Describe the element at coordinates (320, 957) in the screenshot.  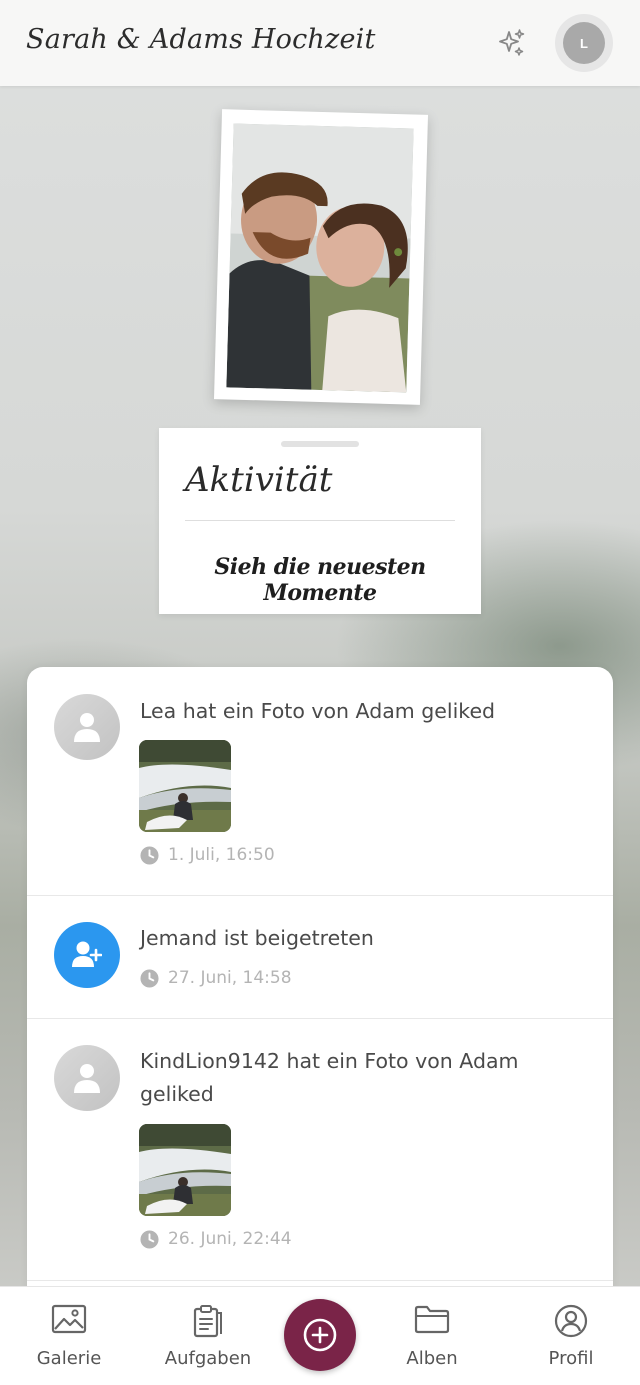
I see `feed-item: Jemand ist beigetreten 27. Juni, 14:58` at that location.